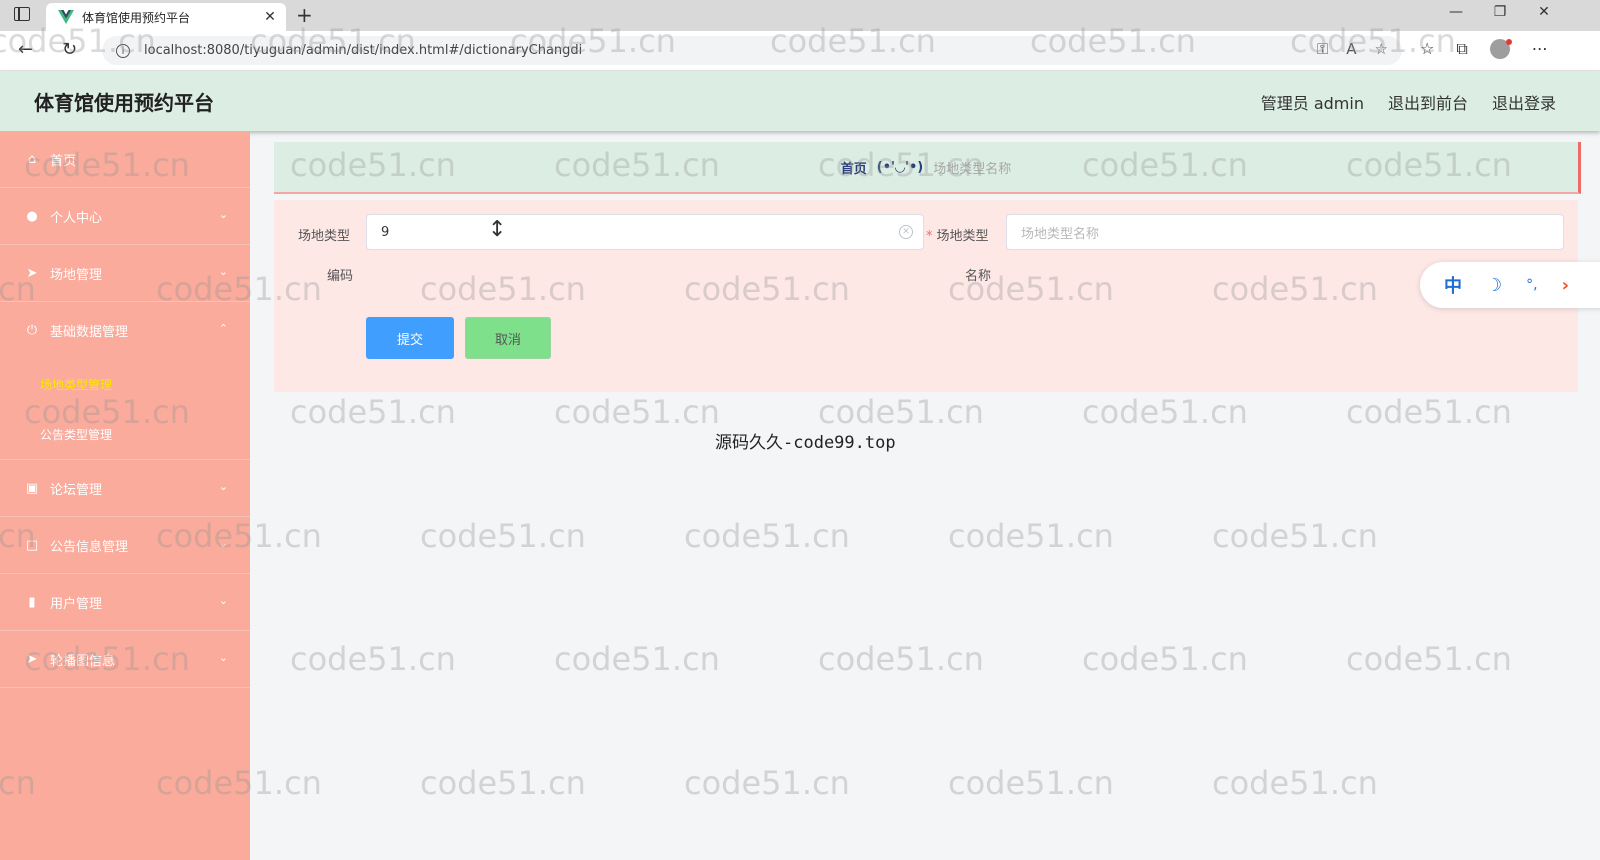  I want to click on sidebar-item-label: 场地管理, so click(76, 275).